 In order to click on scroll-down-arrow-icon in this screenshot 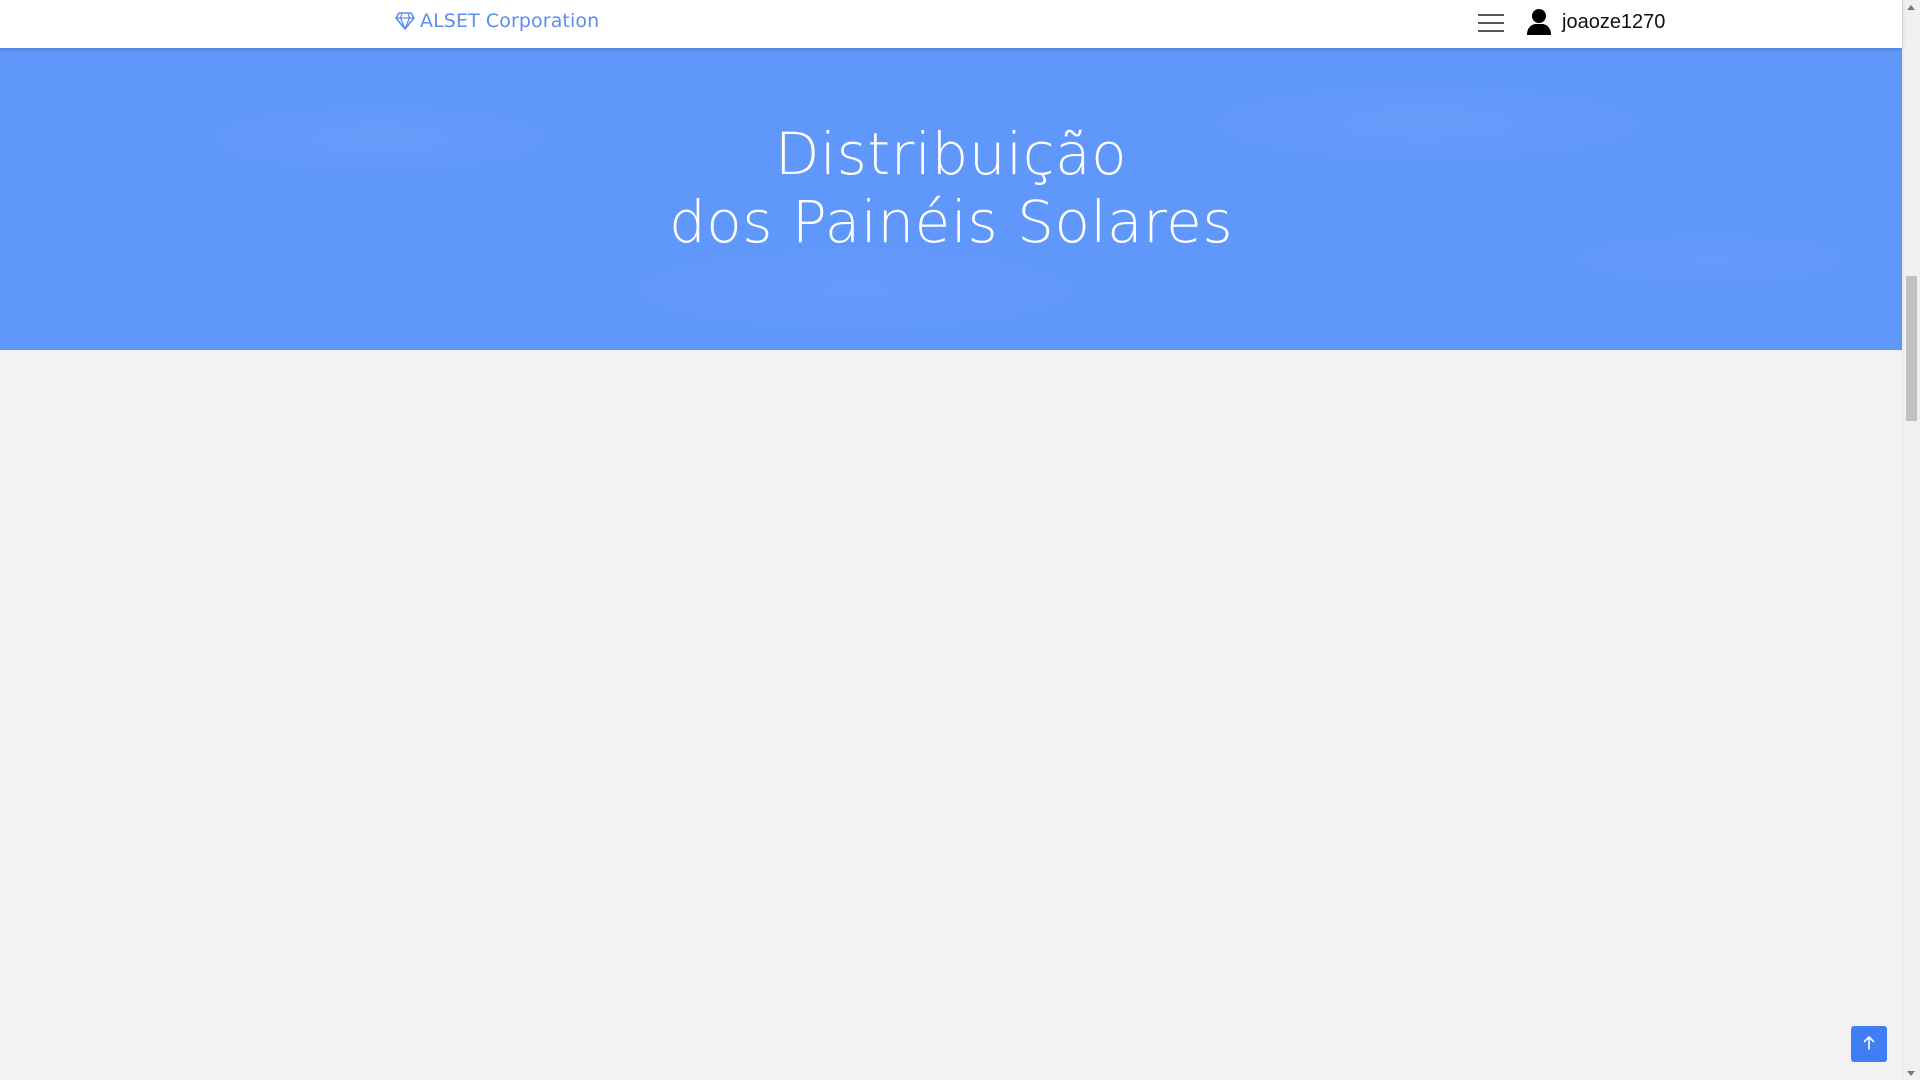, I will do `click(1911, 1073)`.